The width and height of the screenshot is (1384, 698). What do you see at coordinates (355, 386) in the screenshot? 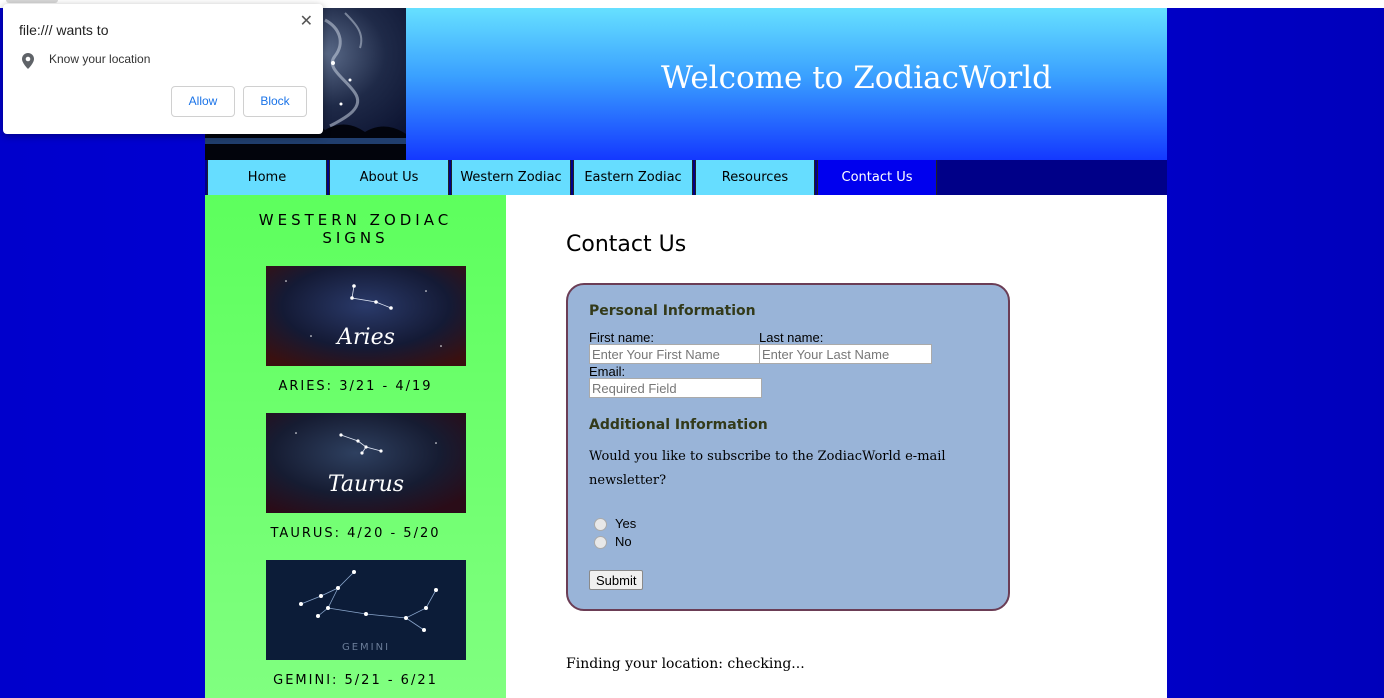
I see `aries-caption: ARIES: 3/21 - 4/19` at bounding box center [355, 386].